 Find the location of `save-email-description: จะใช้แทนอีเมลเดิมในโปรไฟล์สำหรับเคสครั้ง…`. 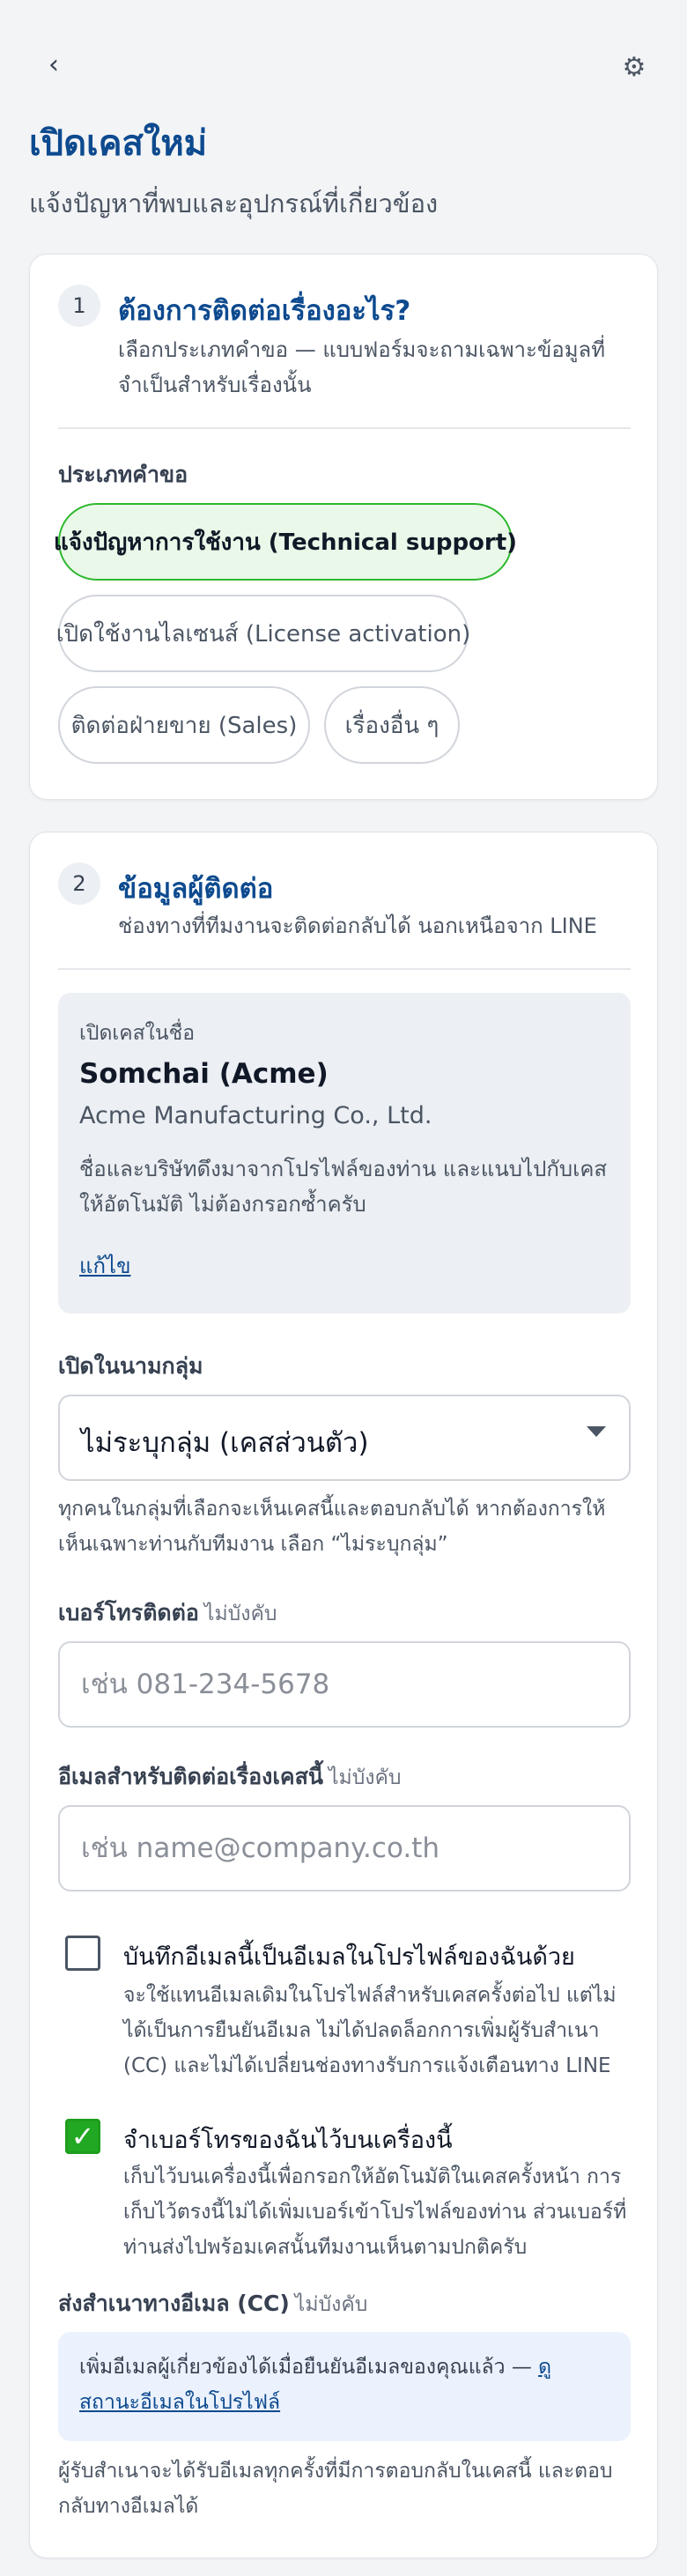

save-email-description: จะใช้แทนอีเมลเดิมในโปรไฟล์สำหรับเคสครั้ง… is located at coordinates (370, 2031).